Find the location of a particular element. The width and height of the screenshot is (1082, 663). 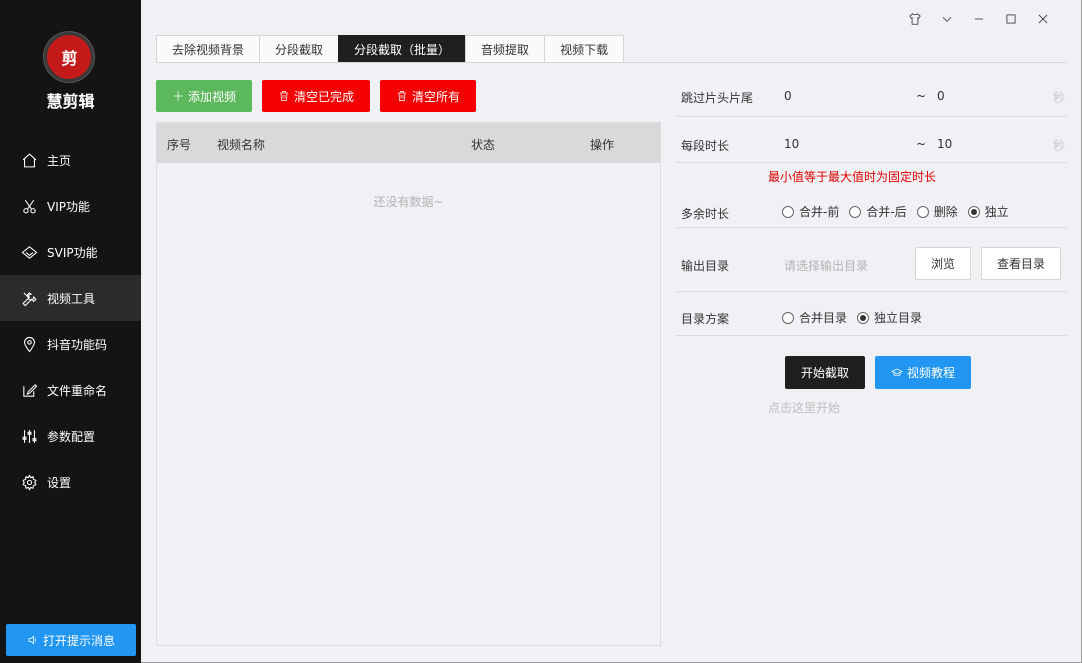

sidebar-item-svip: SVIP功能 is located at coordinates (70, 252).